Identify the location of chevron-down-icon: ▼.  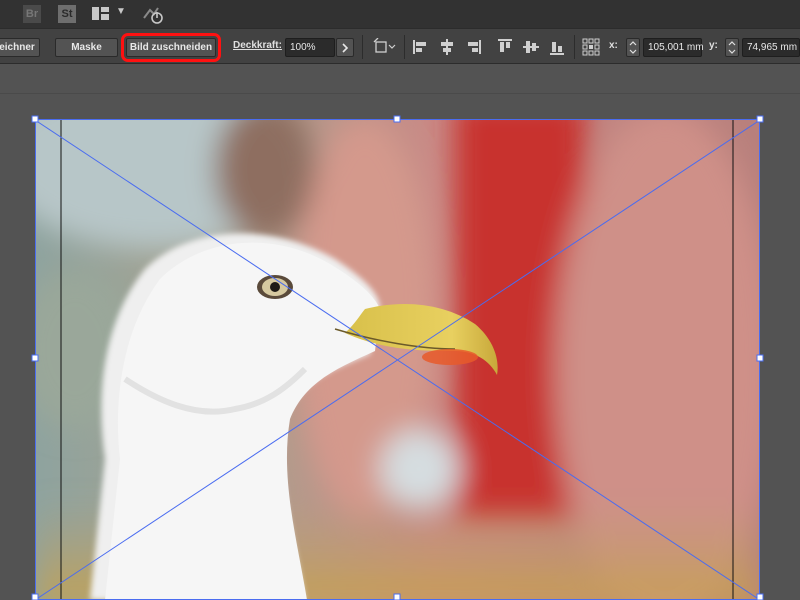
(121, 11).